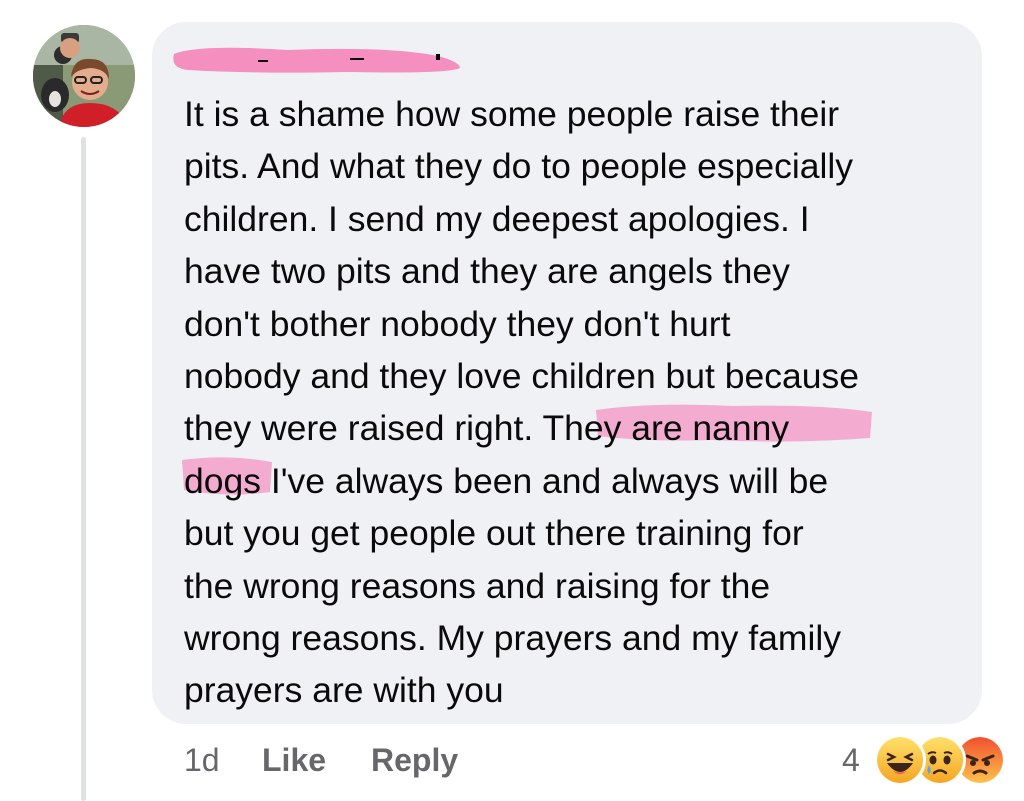  Describe the element at coordinates (414, 760) in the screenshot. I see `reply-button: Reply` at that location.